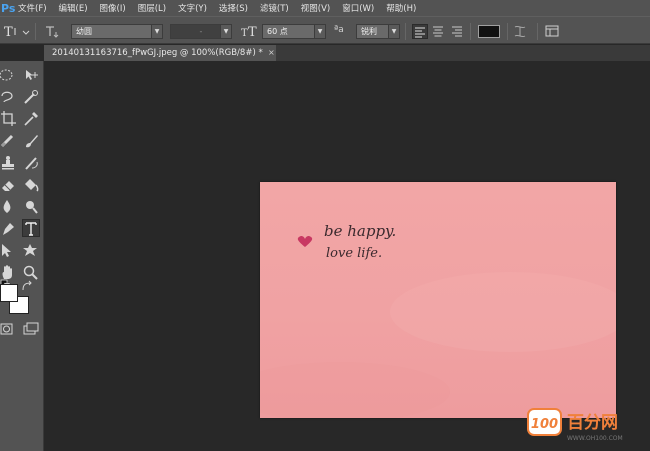 This screenshot has height=451, width=650. I want to click on menu-edit: 编辑(E), so click(73, 8).